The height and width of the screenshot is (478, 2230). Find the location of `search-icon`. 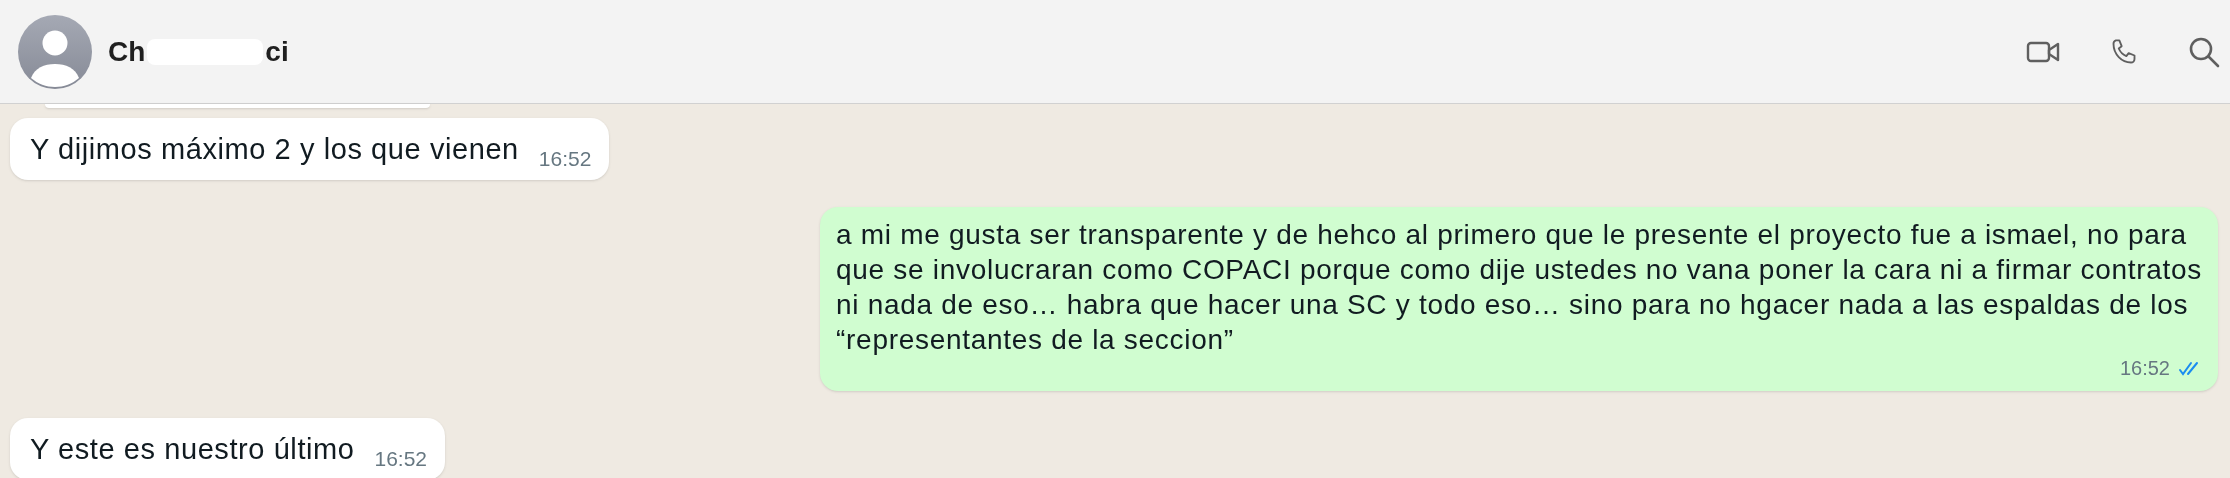

search-icon is located at coordinates (2204, 51).